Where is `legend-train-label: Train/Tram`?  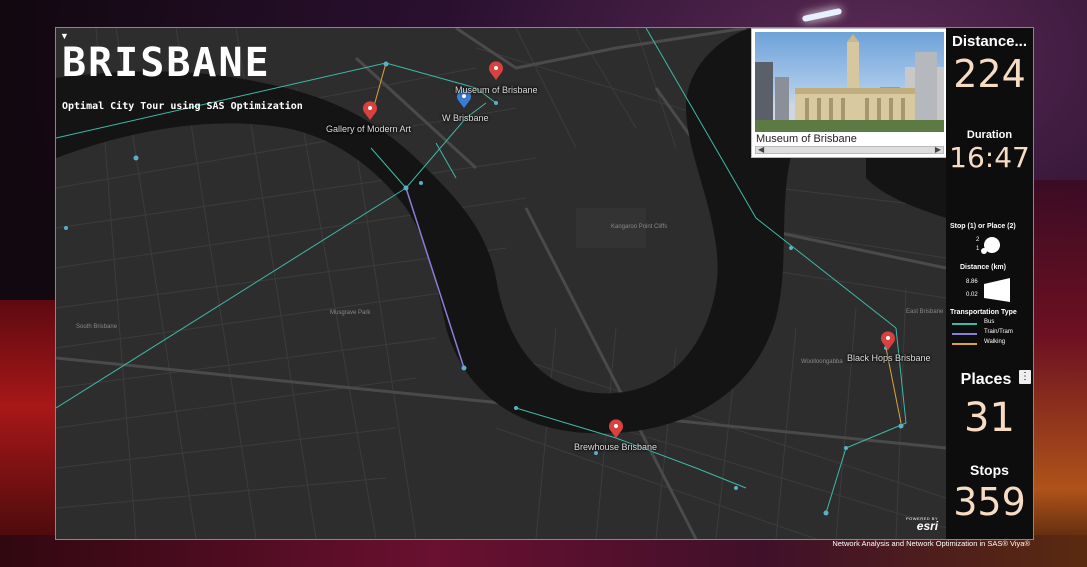
legend-train-label: Train/Tram is located at coordinates (998, 332).